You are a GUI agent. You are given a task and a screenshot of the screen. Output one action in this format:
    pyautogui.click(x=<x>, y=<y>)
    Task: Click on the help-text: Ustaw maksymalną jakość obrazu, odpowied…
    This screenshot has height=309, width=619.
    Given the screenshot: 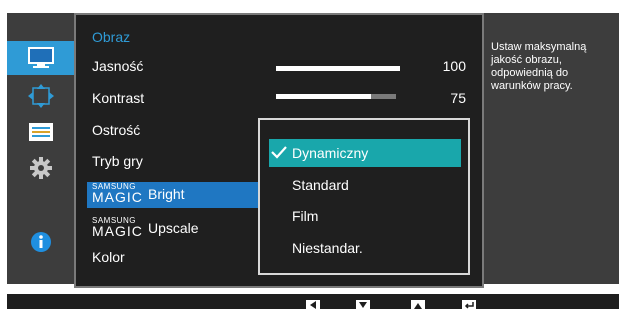 What is the action you would take?
    pyautogui.click(x=539, y=66)
    